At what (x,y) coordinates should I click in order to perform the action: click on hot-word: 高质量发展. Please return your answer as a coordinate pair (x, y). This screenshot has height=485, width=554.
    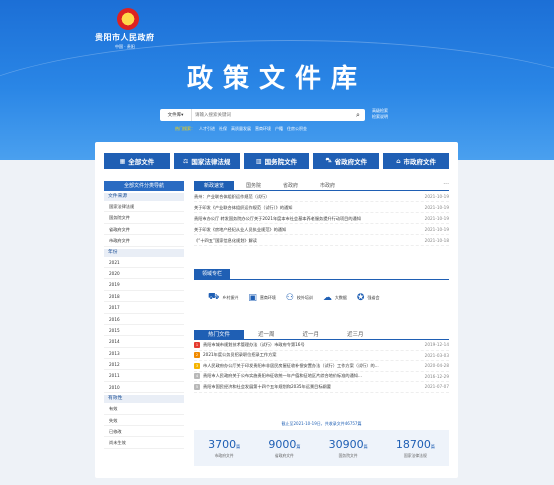
    Looking at the image, I should click on (241, 129).